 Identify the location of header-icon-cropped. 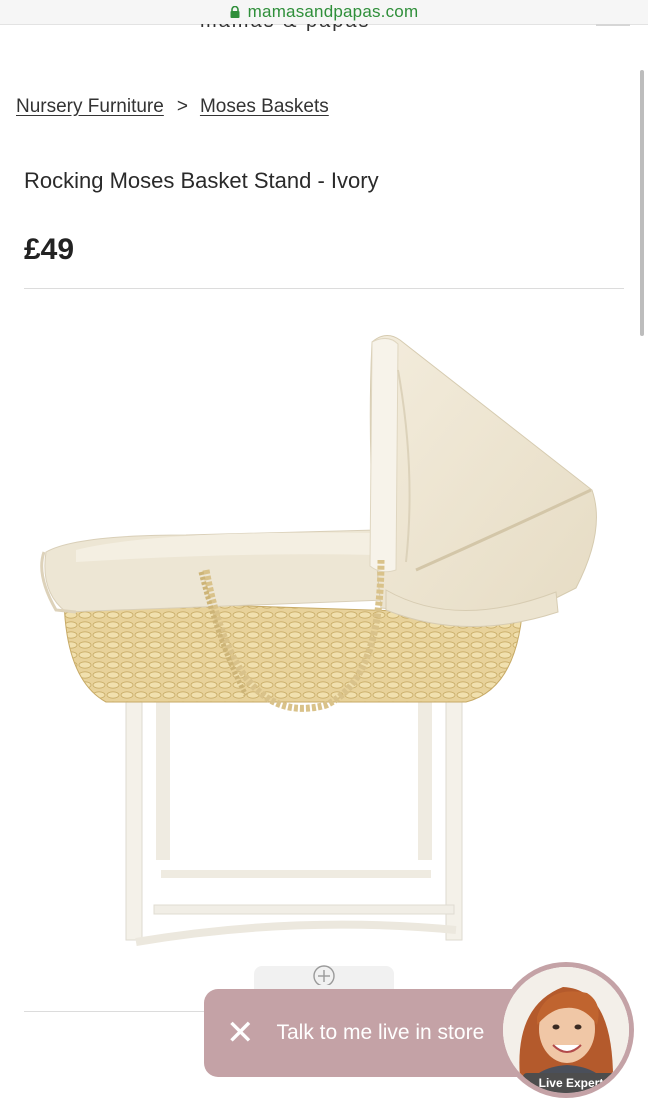
(613, 25).